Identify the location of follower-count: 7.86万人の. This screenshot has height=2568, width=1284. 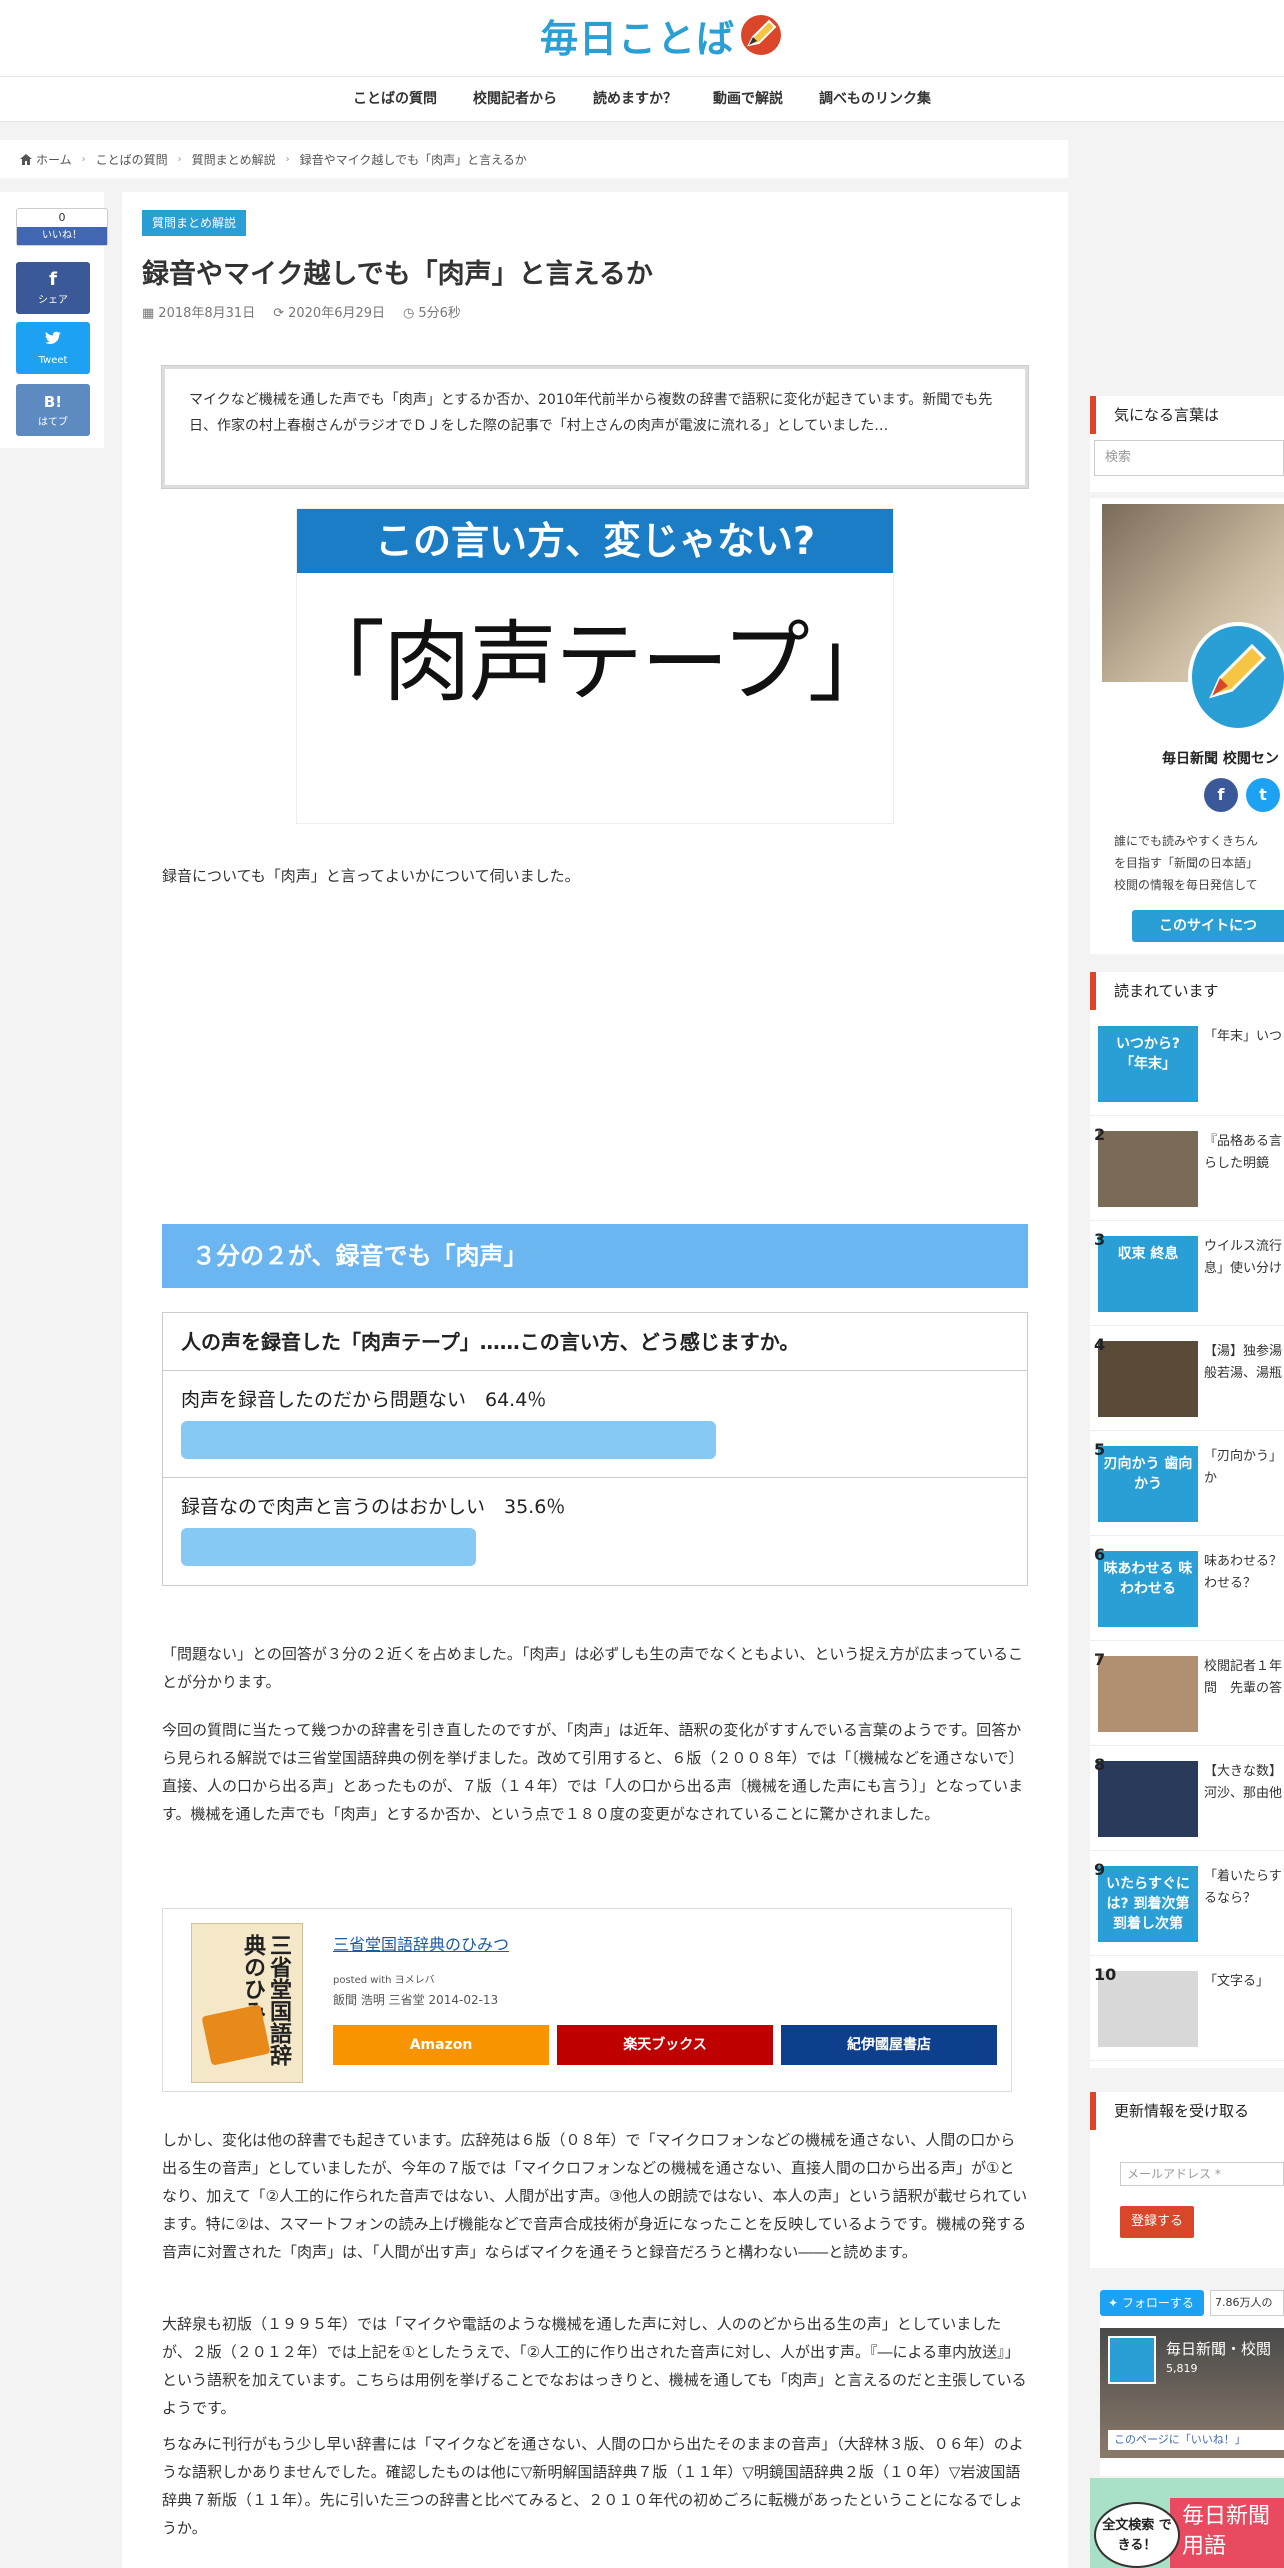
(1247, 2303).